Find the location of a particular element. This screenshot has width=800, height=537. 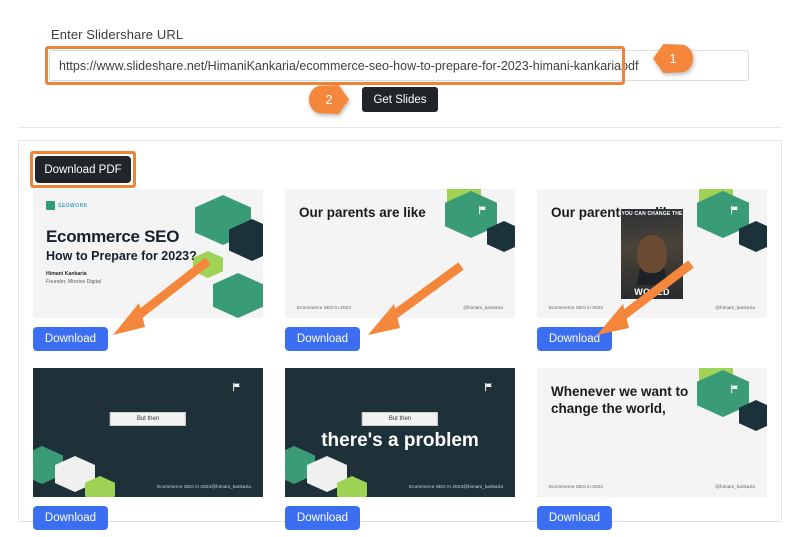

annotation-pin-1: 1 is located at coordinates (673, 58).